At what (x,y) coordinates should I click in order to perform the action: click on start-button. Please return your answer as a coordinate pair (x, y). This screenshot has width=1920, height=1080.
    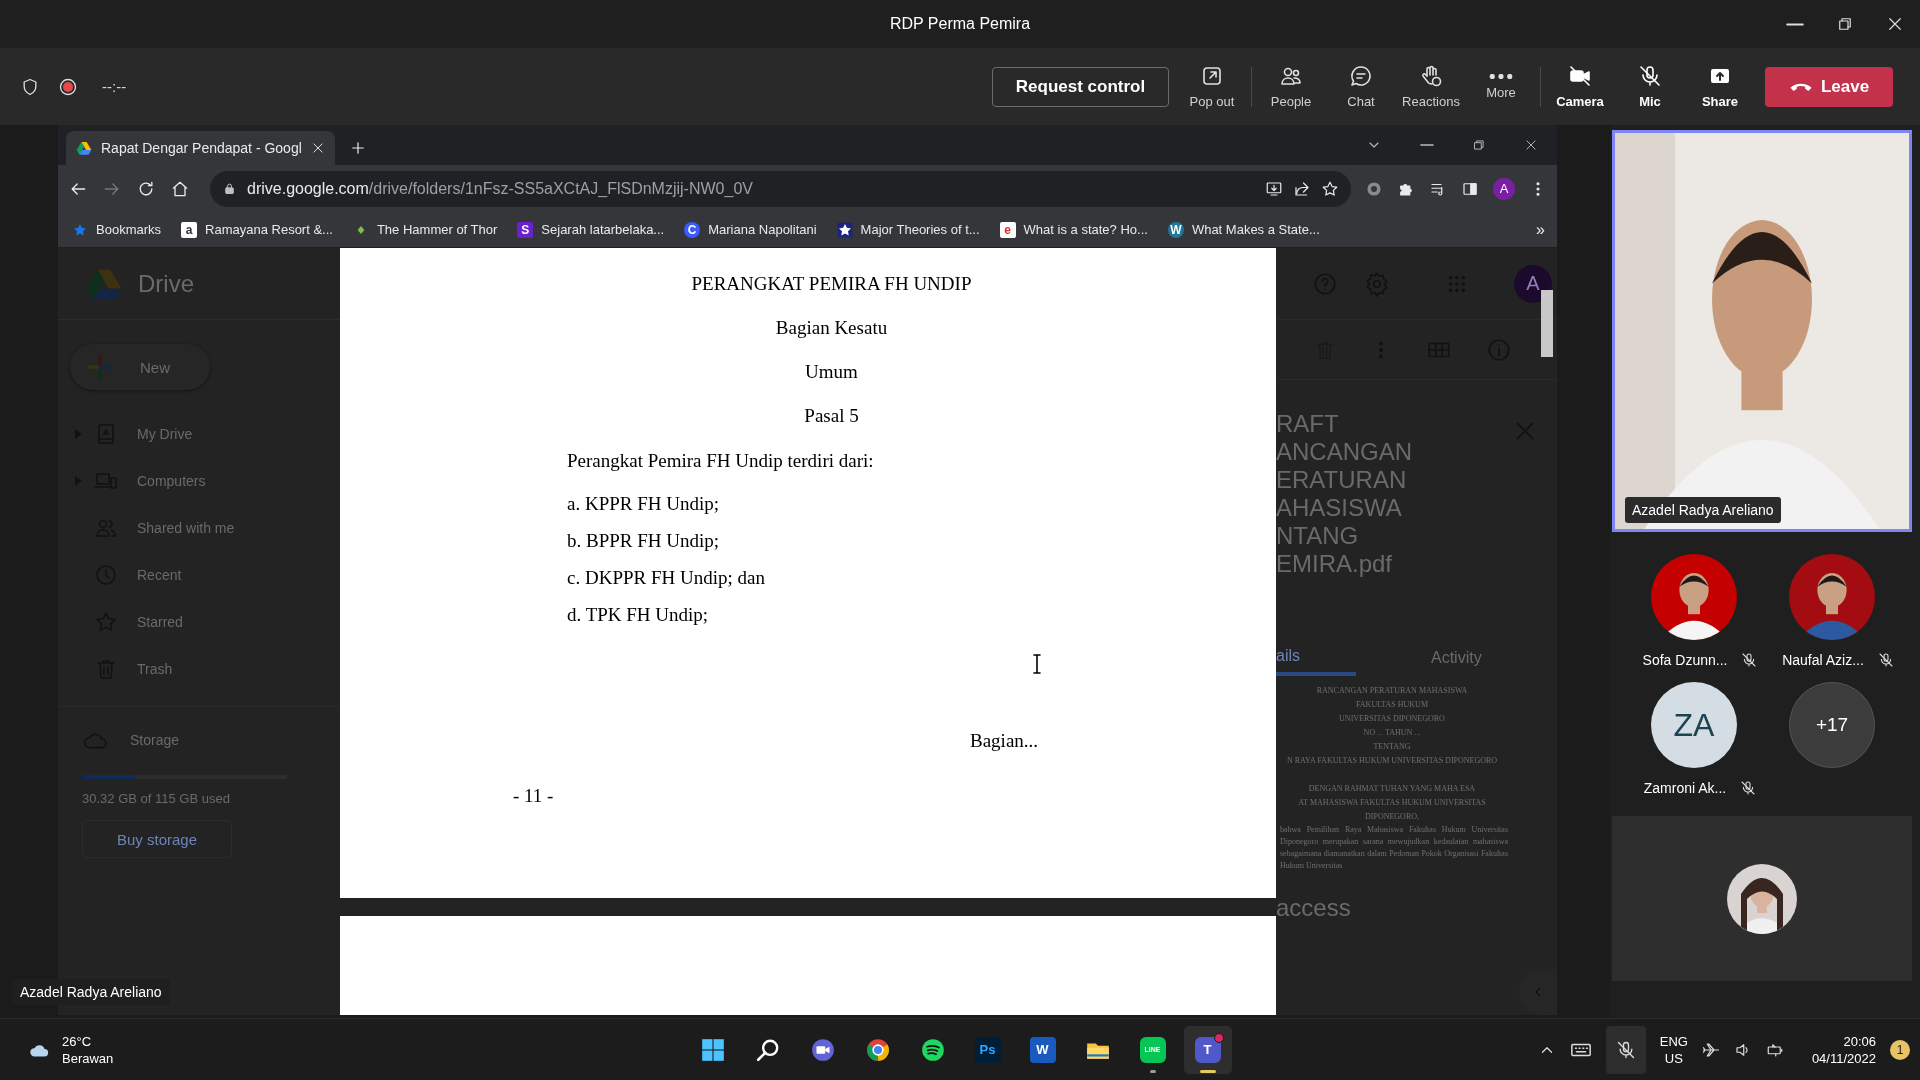
    Looking at the image, I should click on (712, 1049).